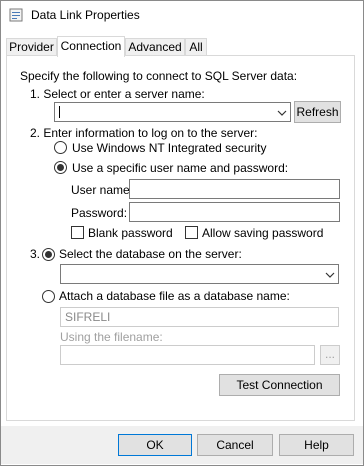  Describe the element at coordinates (199, 274) in the screenshot. I see `database-combobox` at that location.